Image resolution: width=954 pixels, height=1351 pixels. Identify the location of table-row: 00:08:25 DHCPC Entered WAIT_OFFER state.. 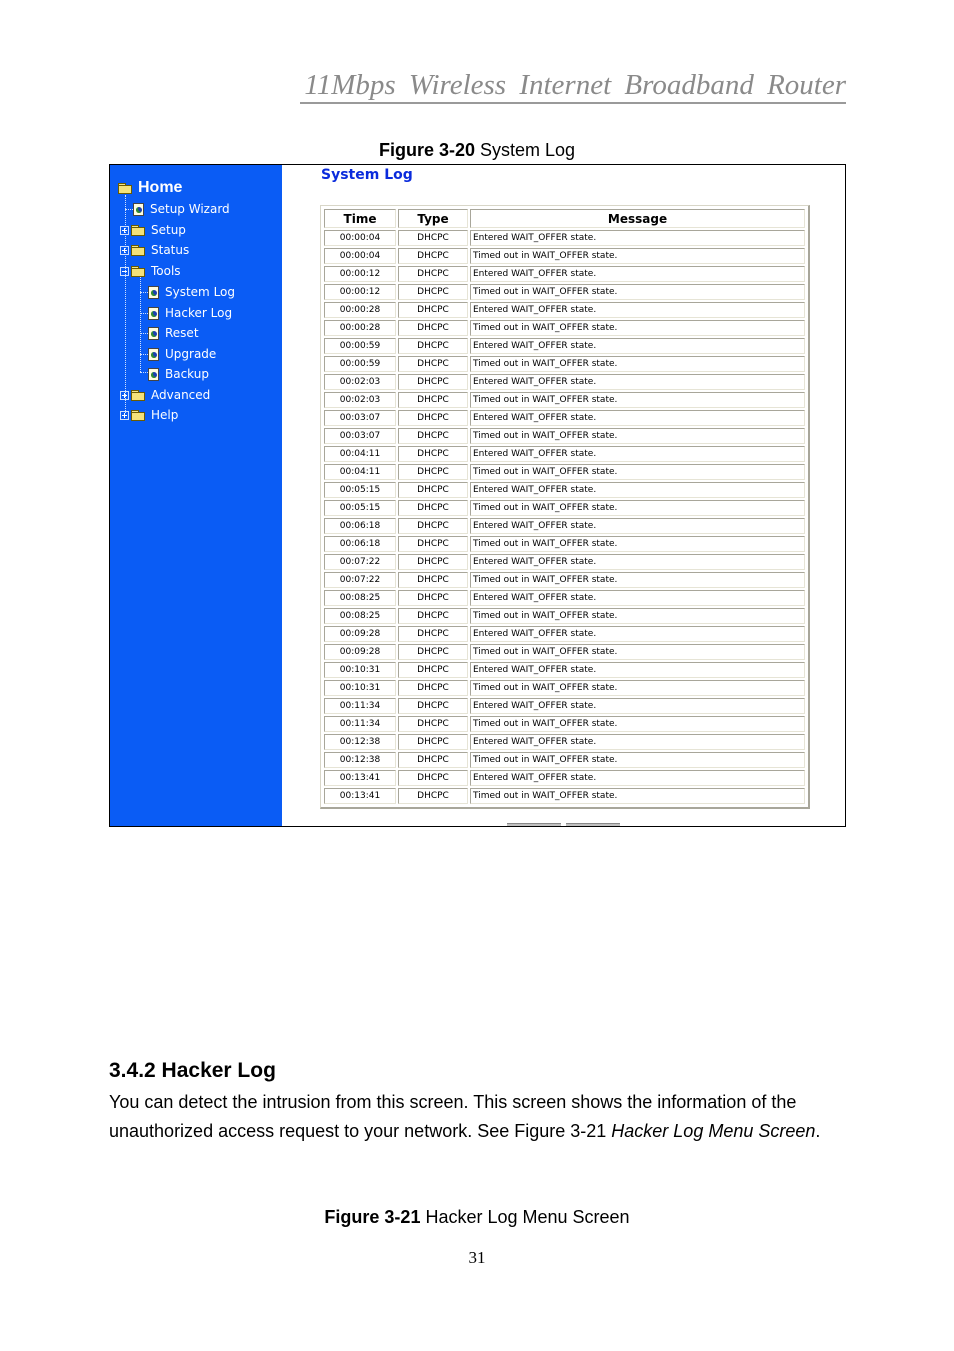
(564, 598).